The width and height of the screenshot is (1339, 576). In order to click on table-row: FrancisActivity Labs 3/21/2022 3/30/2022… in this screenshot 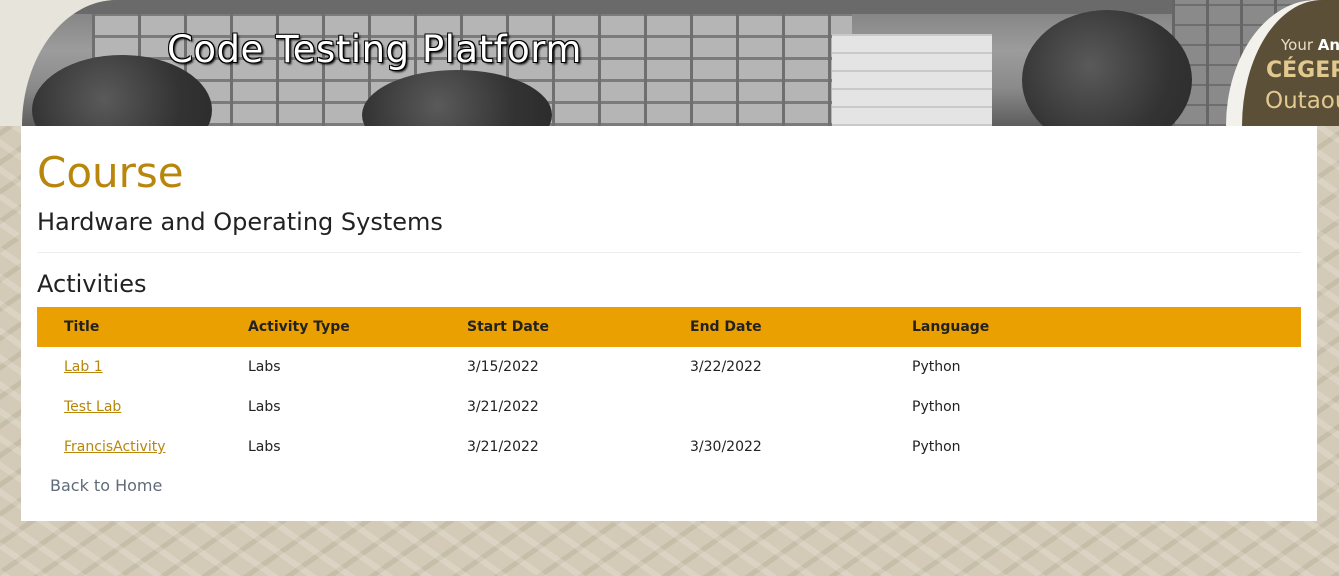, I will do `click(669, 447)`.